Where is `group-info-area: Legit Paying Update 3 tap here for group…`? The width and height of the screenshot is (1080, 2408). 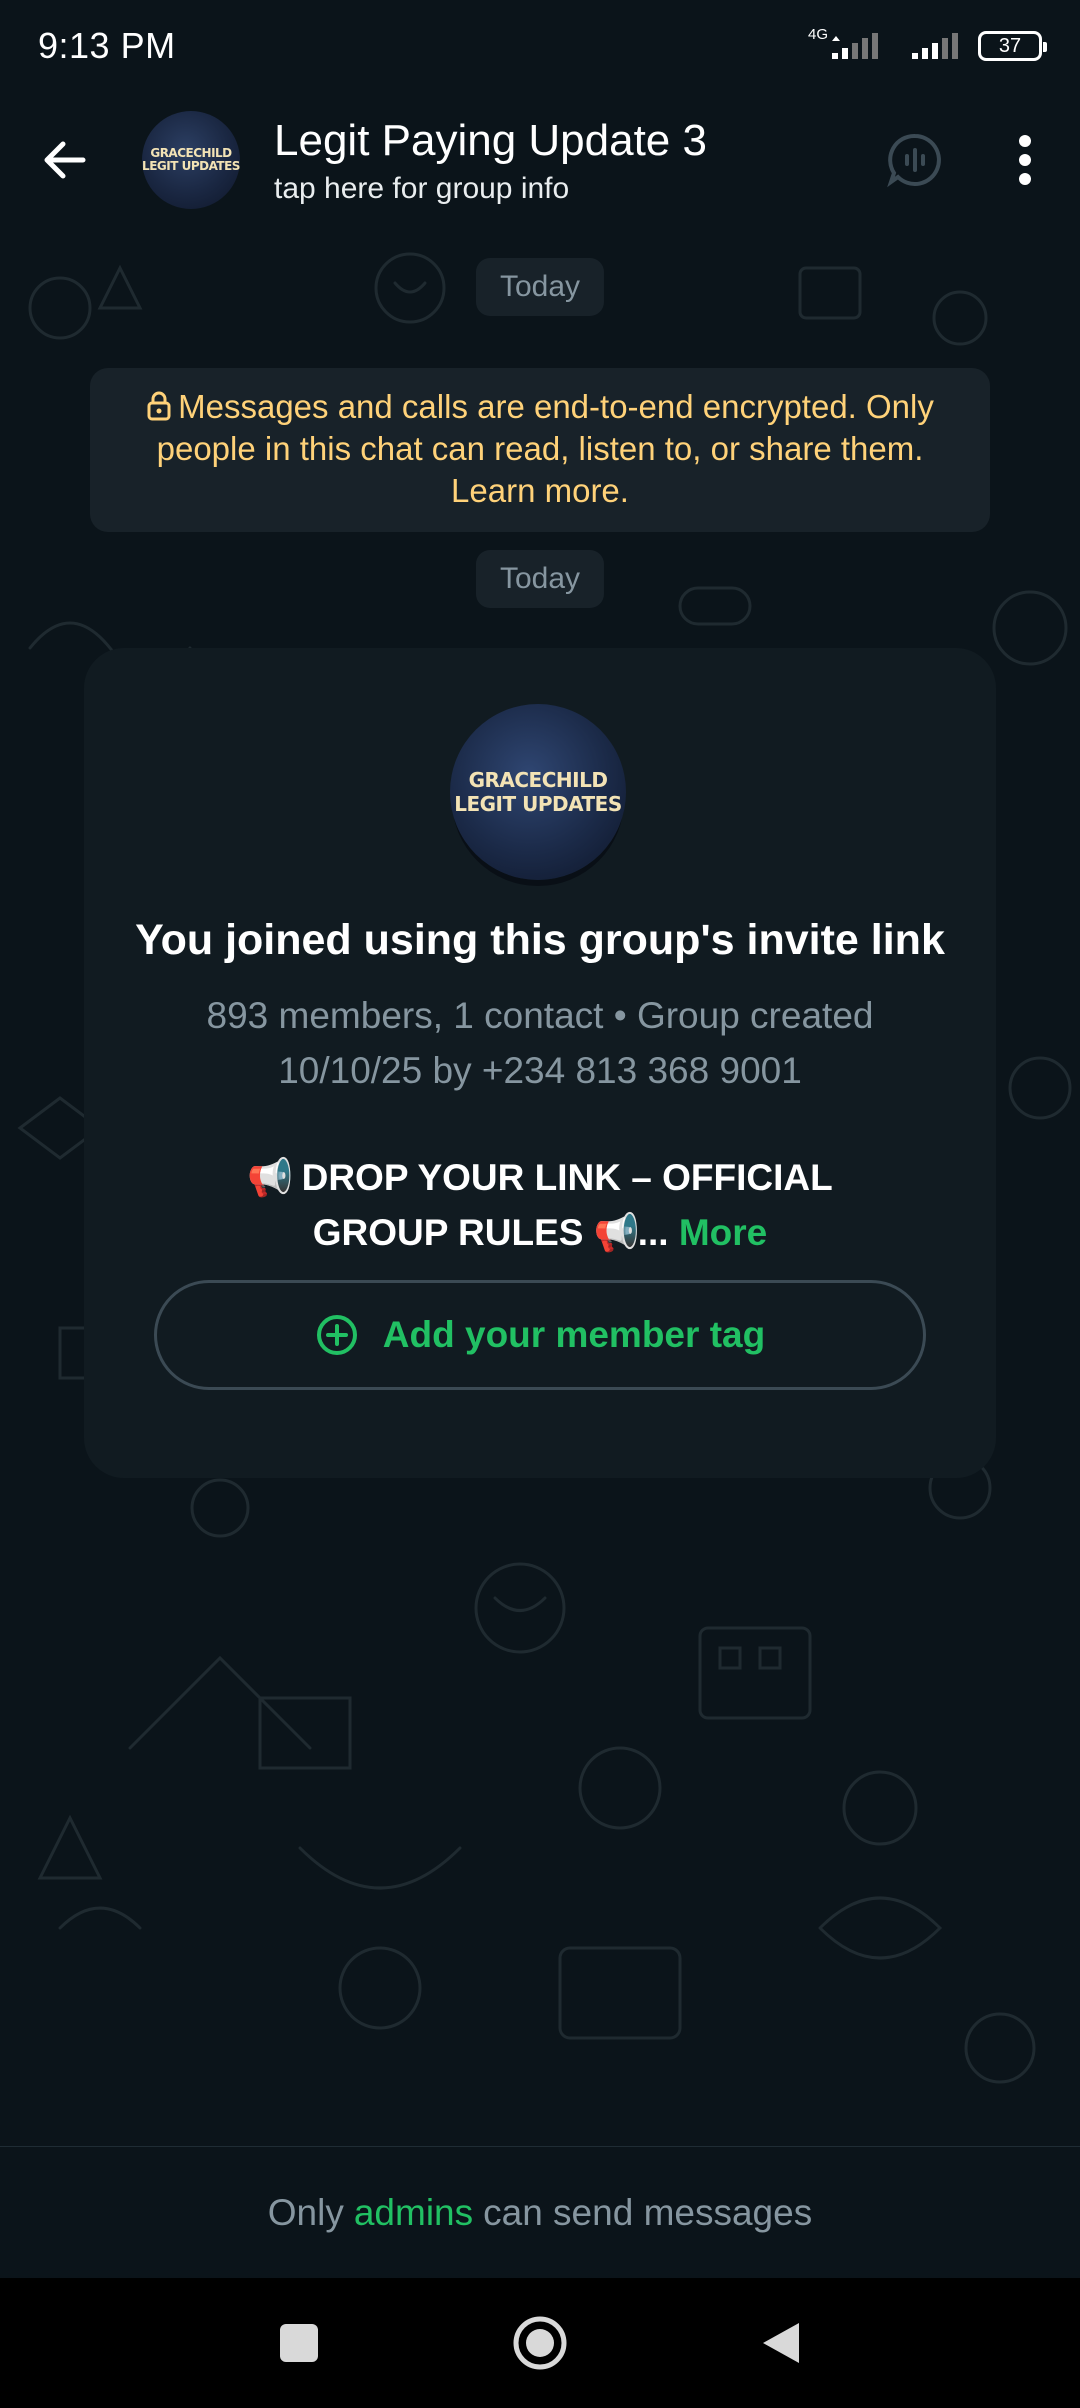
group-info-area: Legit Paying Update 3 tap here for group… is located at coordinates (567, 160).